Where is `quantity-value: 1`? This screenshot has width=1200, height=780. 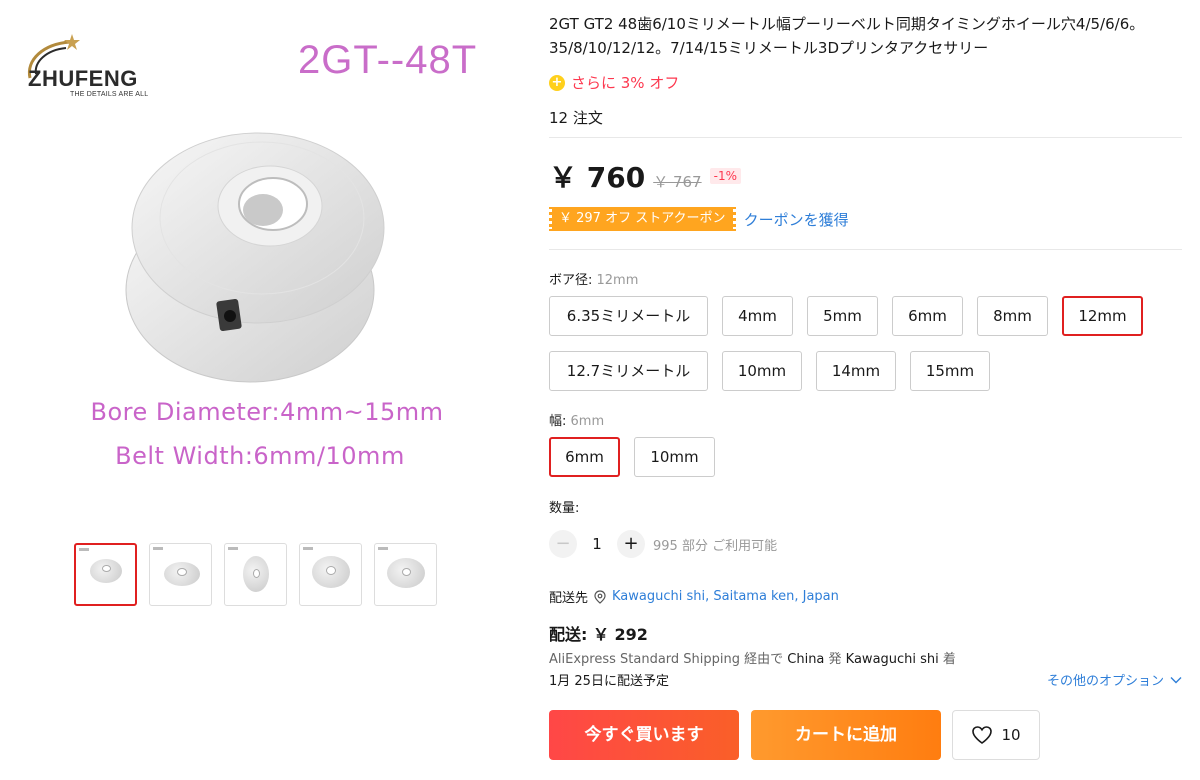 quantity-value: 1 is located at coordinates (597, 544).